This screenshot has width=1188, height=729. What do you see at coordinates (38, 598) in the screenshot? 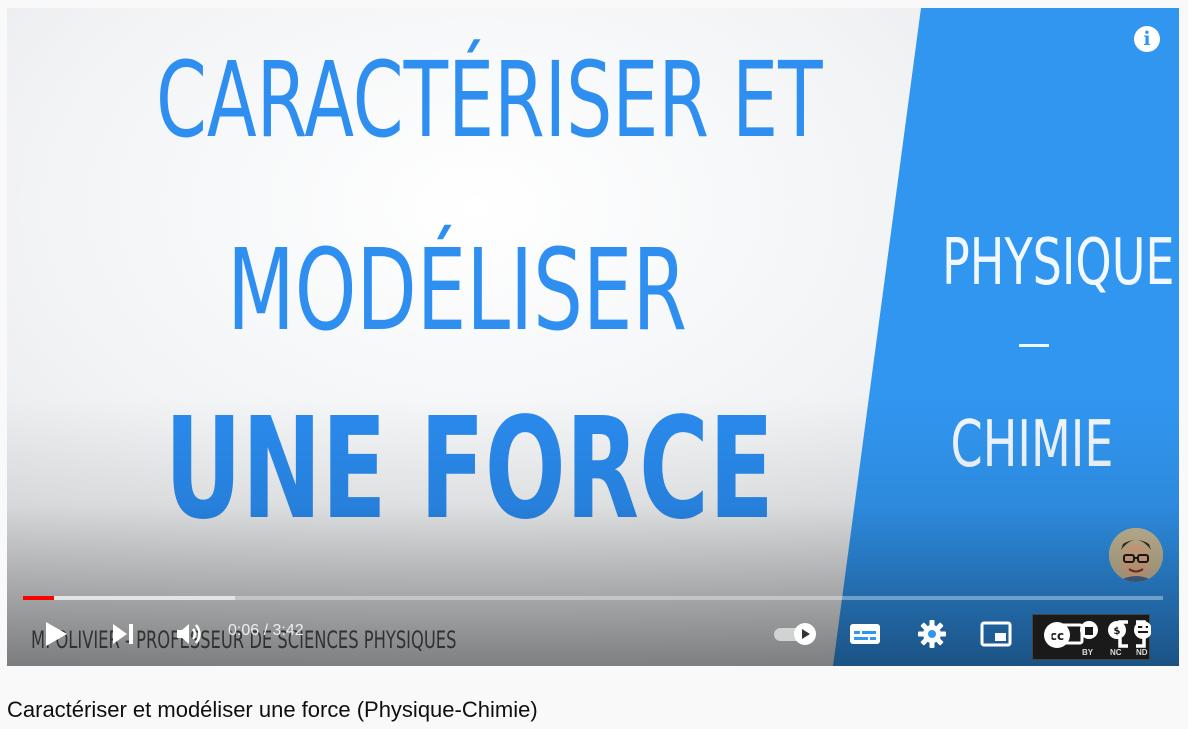
I see `progress-played` at bounding box center [38, 598].